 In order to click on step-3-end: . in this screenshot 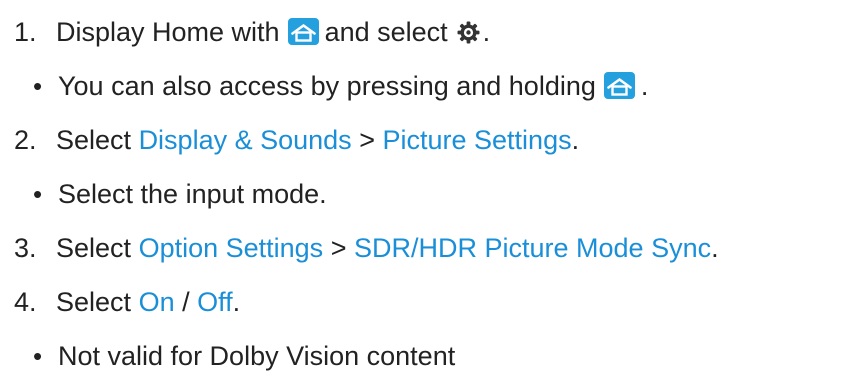, I will do `click(715, 248)`.